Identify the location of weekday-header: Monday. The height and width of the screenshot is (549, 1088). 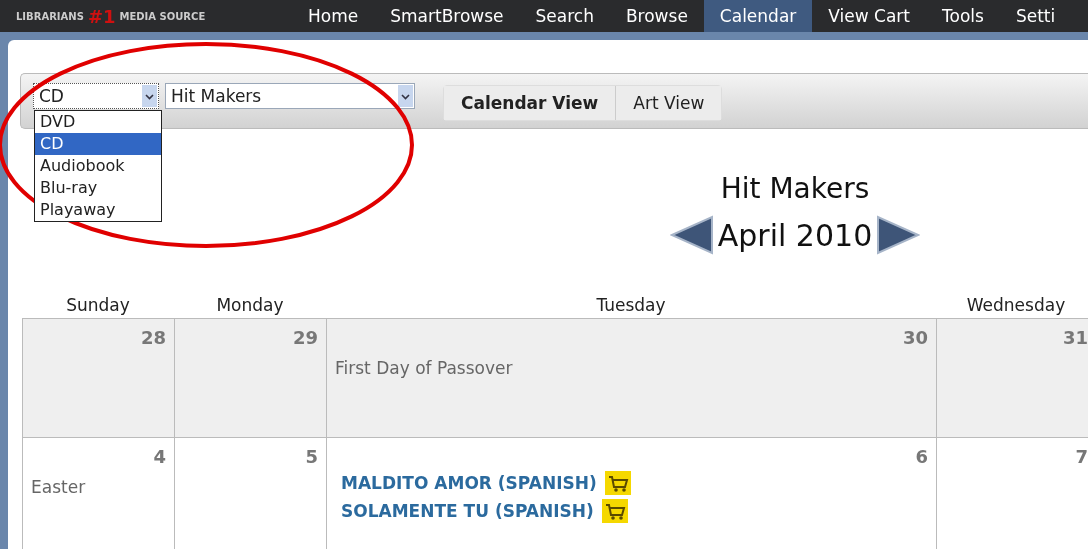
(250, 306).